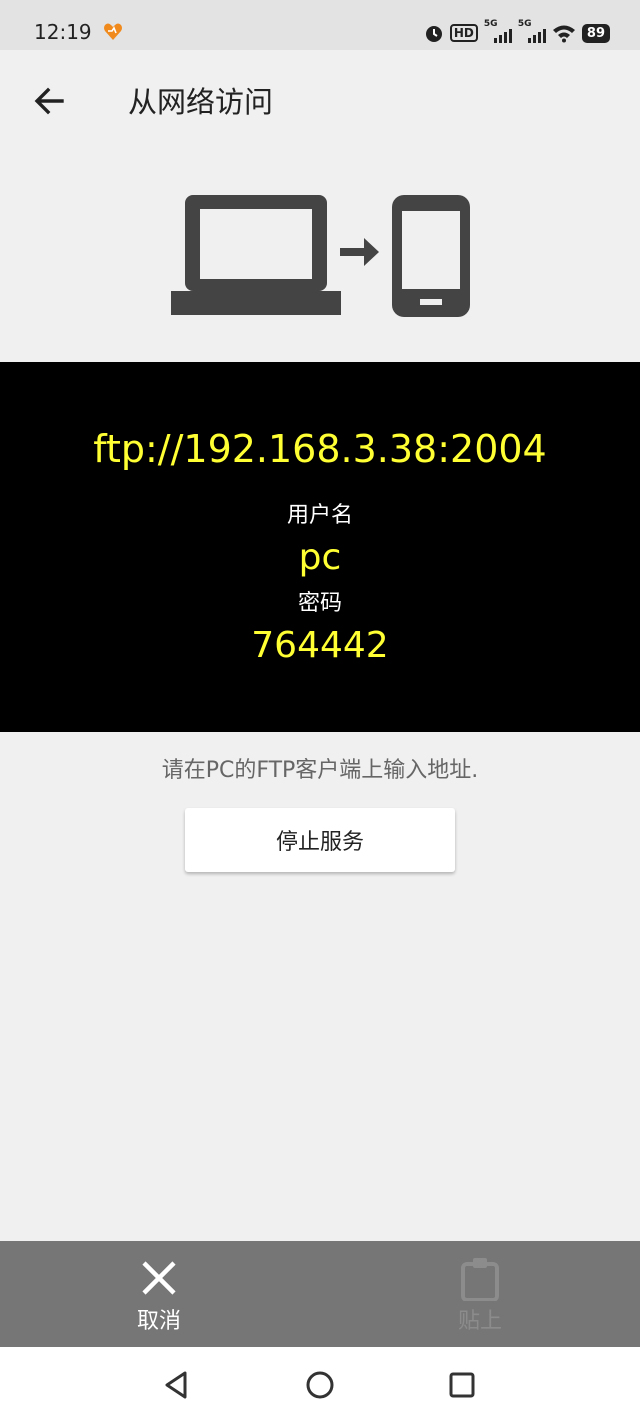 Image resolution: width=640 pixels, height=1422 pixels. Describe the element at coordinates (319, 603) in the screenshot. I see `password-label: 密码` at that location.